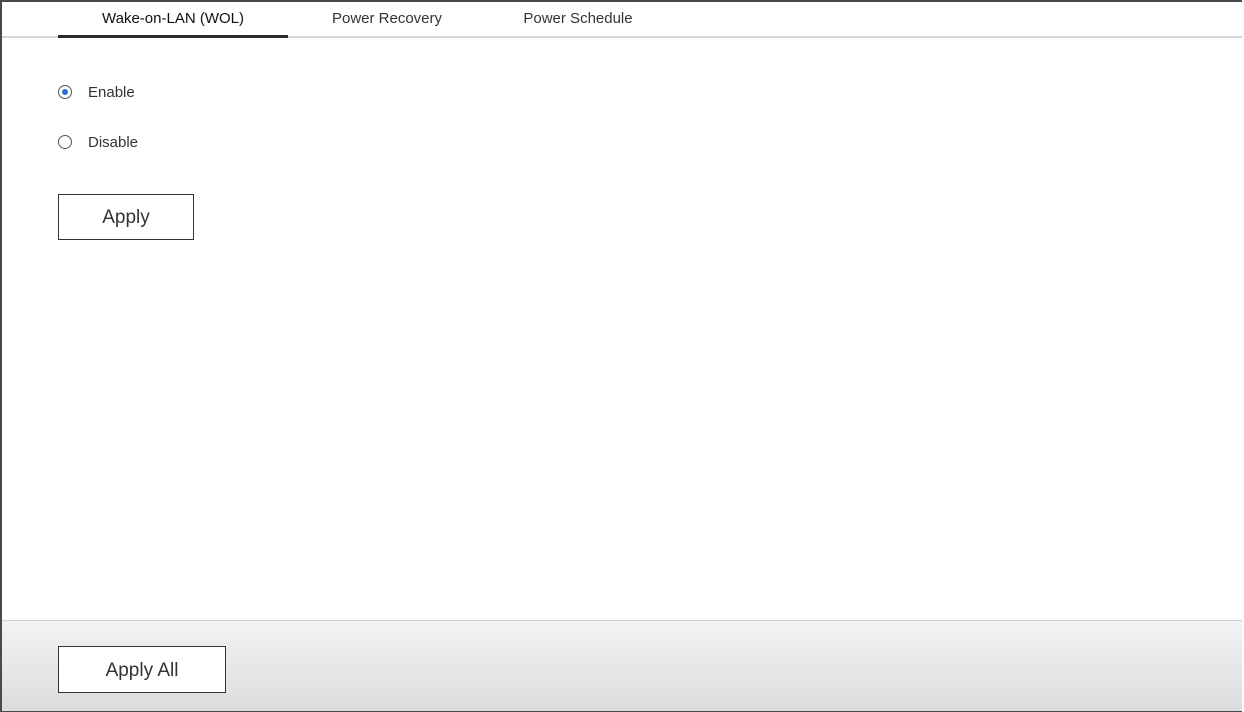 The width and height of the screenshot is (1244, 712). Describe the element at coordinates (142, 669) in the screenshot. I see `apply-all-button: Apply All` at that location.